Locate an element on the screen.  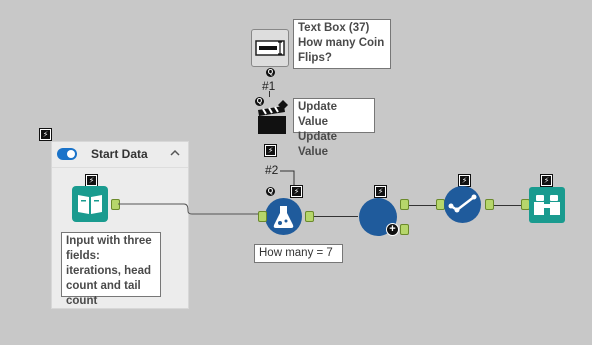
formula-tool is located at coordinates (283, 216).